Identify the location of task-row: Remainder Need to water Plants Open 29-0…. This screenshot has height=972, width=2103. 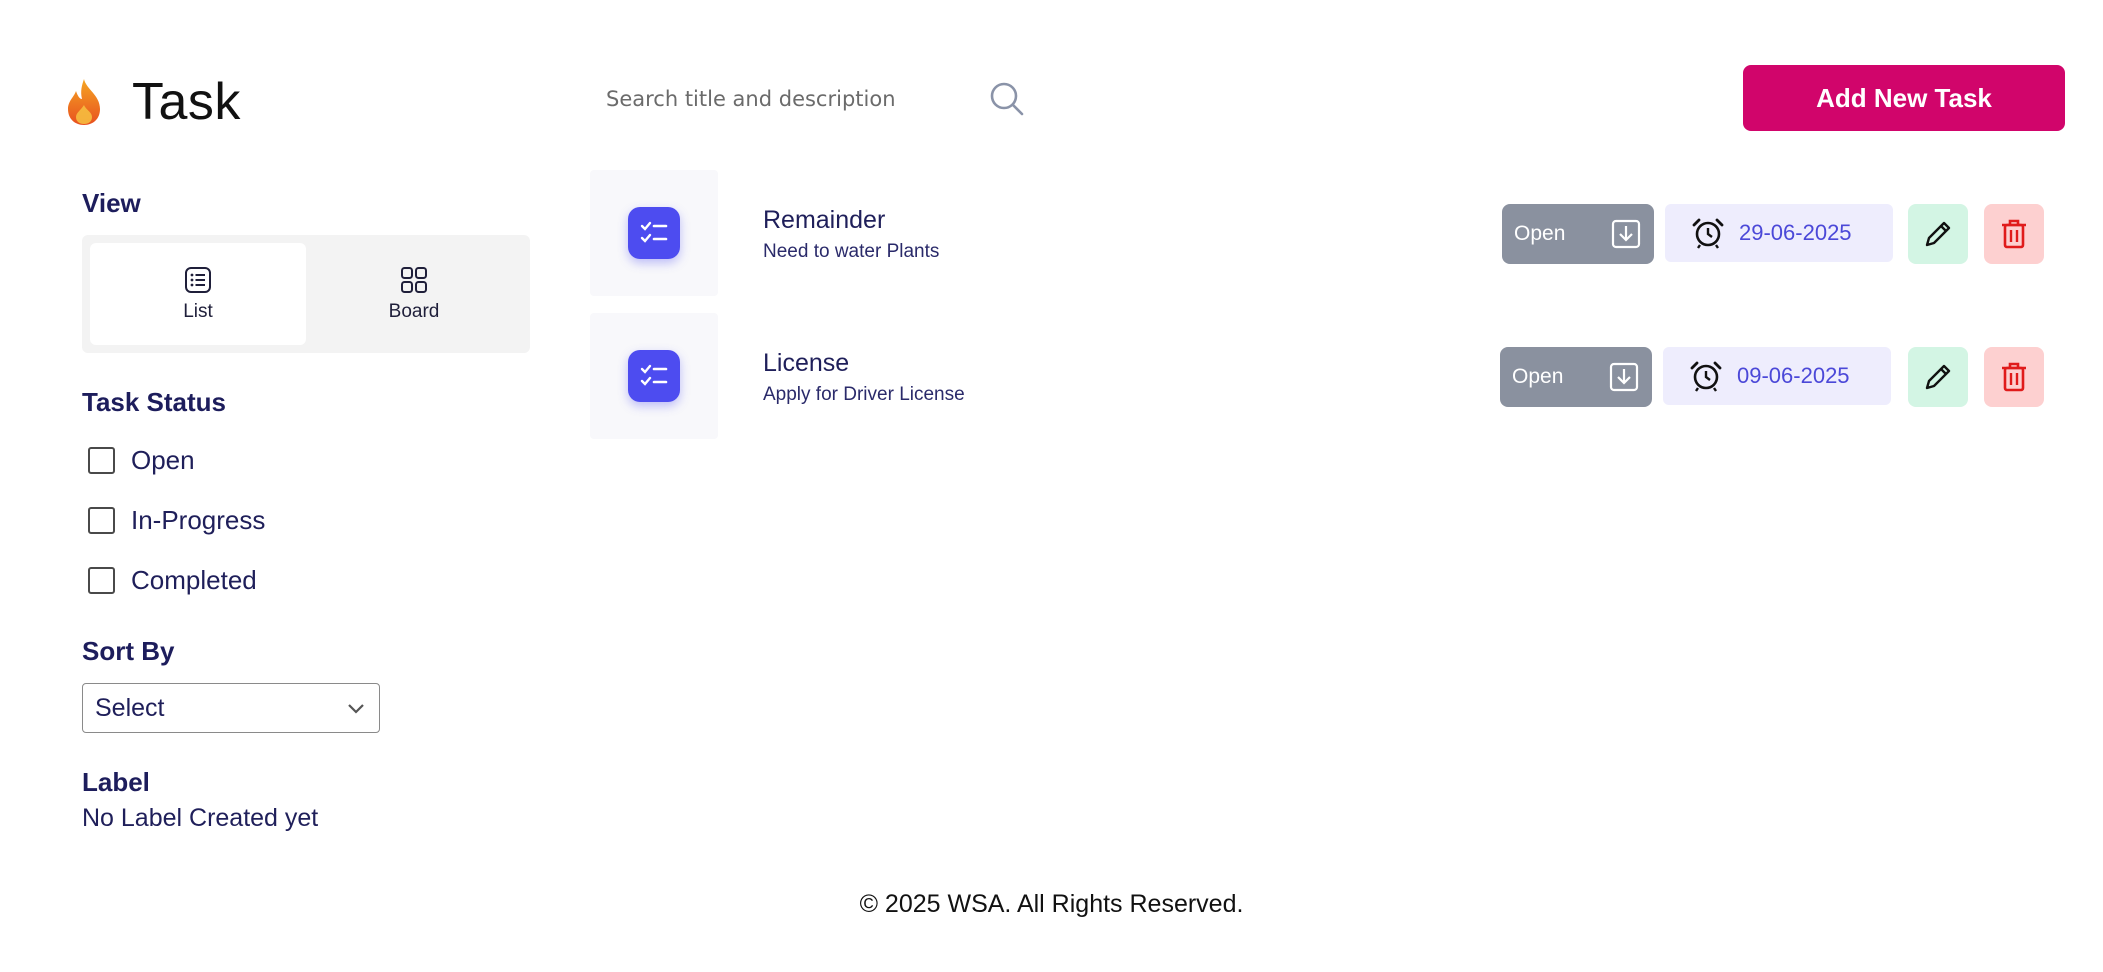
(1317, 233).